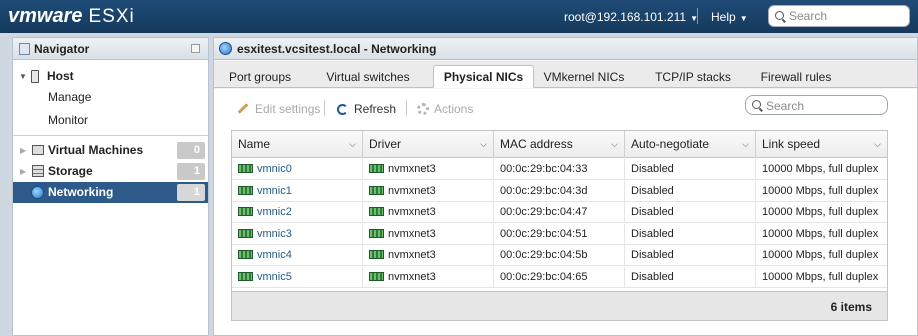  I want to click on cell-name: vmnic1, so click(297, 191).